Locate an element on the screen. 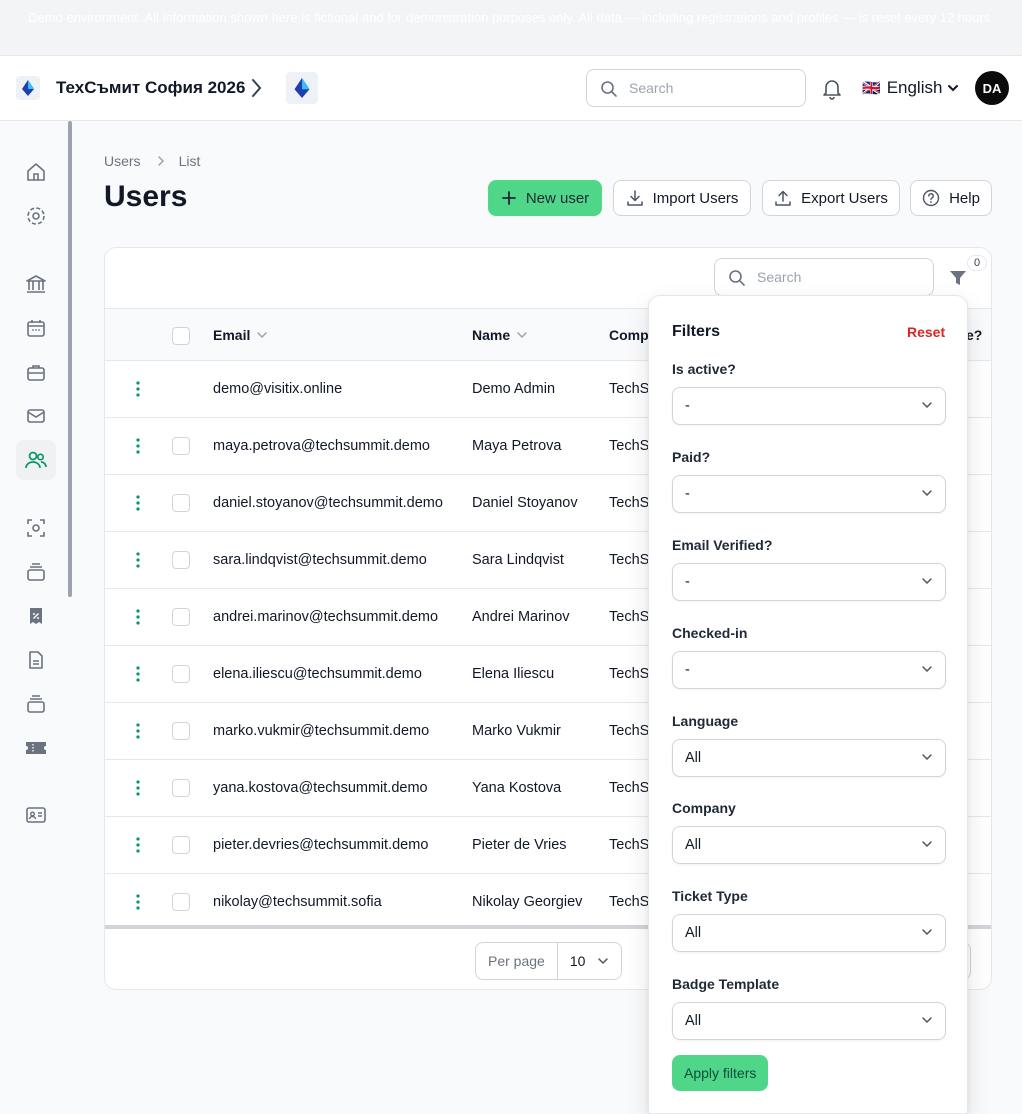 This screenshot has height=1114, width=1022. plus-icon is located at coordinates (508, 198).